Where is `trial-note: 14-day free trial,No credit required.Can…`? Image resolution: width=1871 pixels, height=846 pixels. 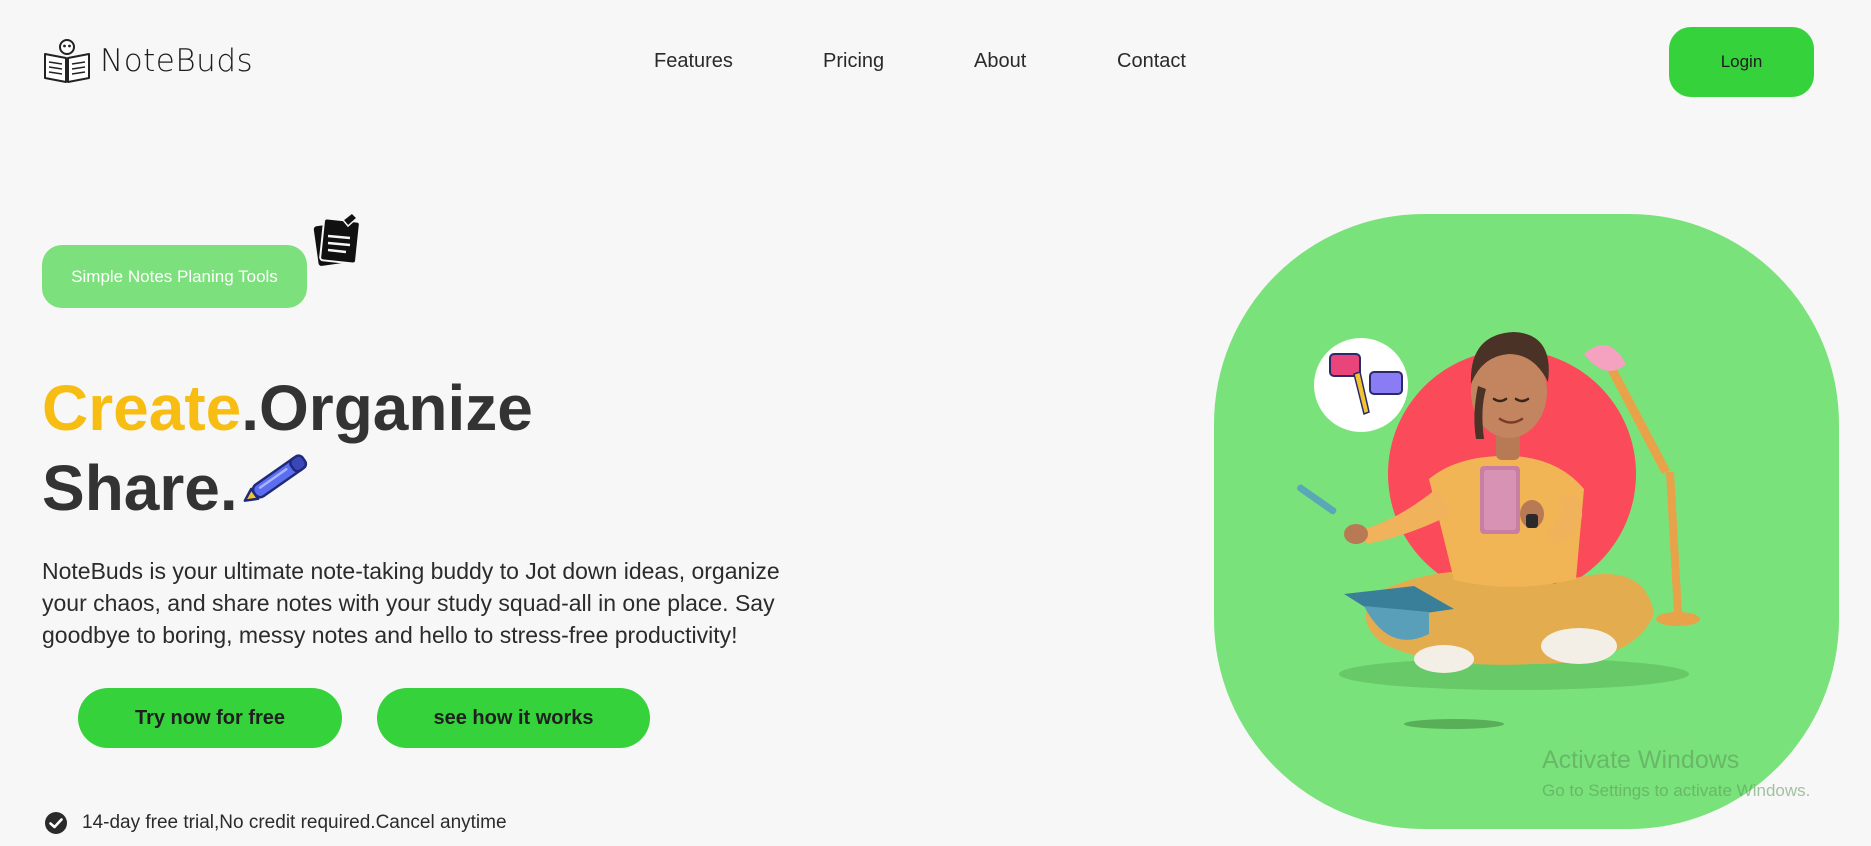 trial-note: 14-day free trial,No credit required.Can… is located at coordinates (275, 823).